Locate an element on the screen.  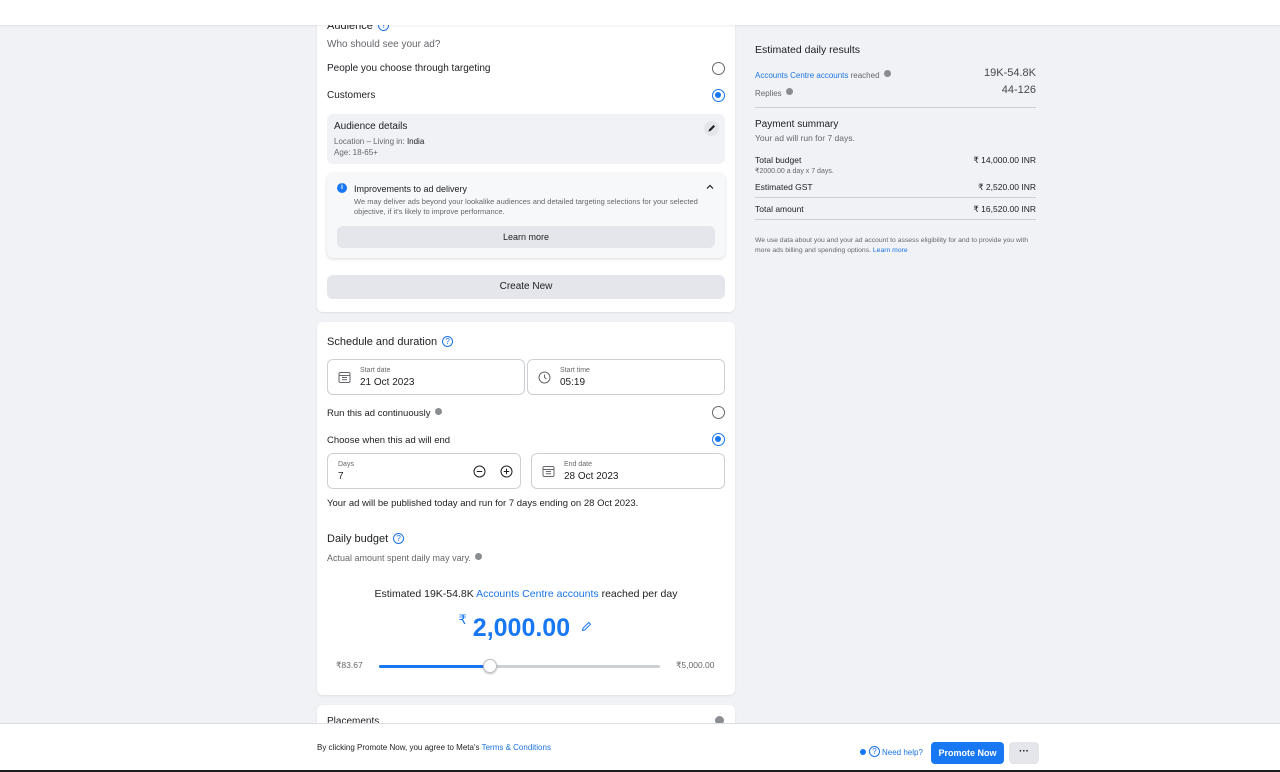
need-help-link: ? Need help? is located at coordinates (896, 751).